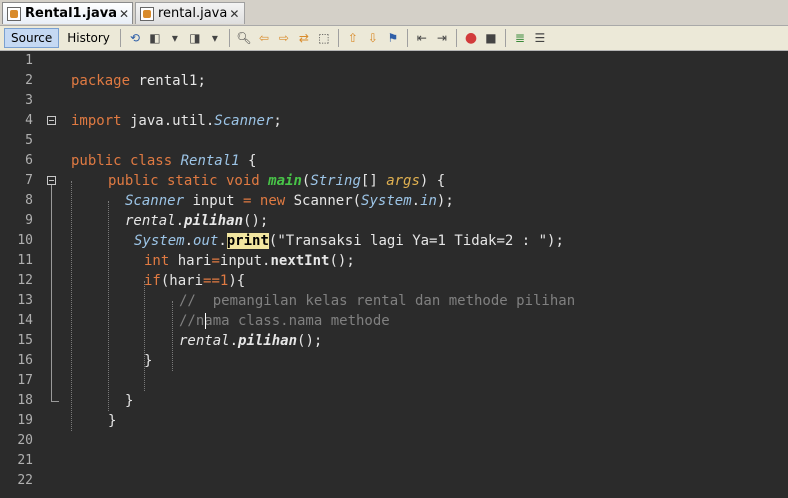  What do you see at coordinates (247, 241) in the screenshot?
I see `highlighted-method-call: print` at bounding box center [247, 241].